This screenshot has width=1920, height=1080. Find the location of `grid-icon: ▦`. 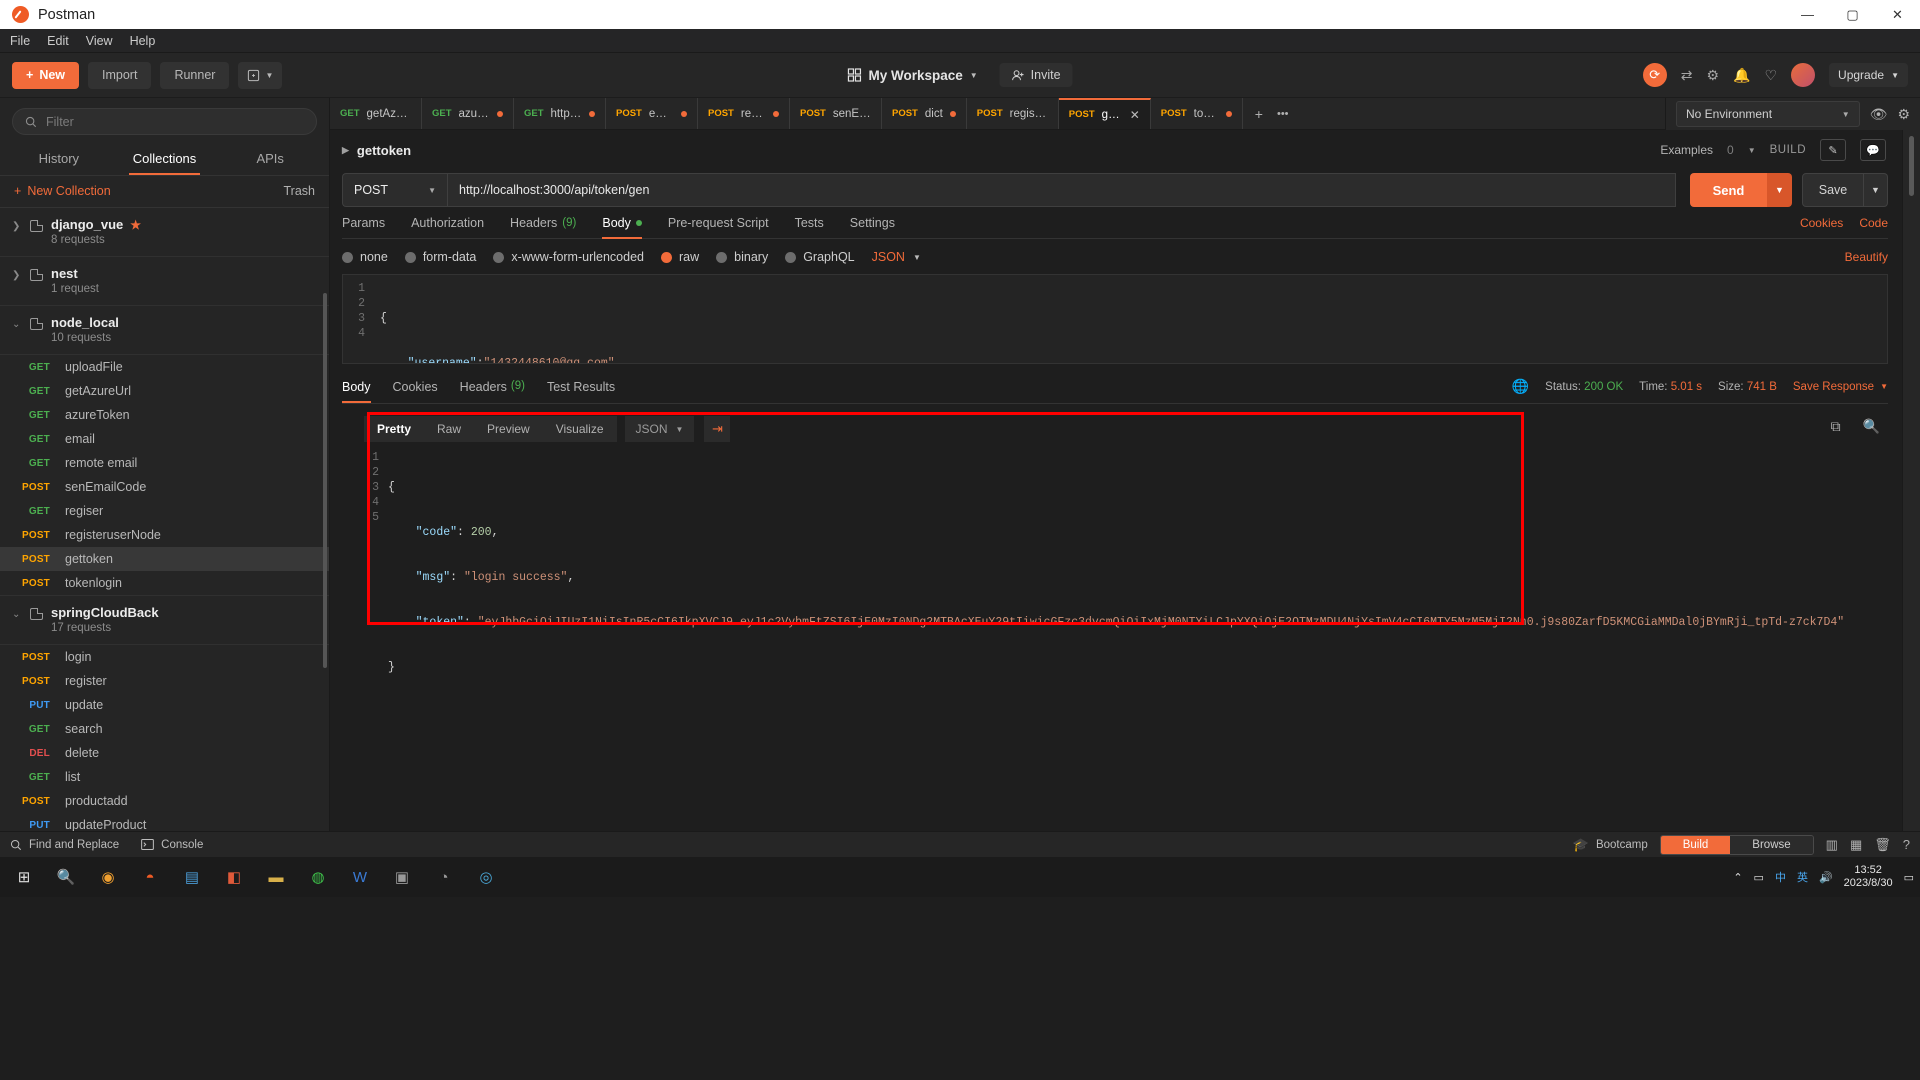

grid-icon: ▦ is located at coordinates (1856, 845).